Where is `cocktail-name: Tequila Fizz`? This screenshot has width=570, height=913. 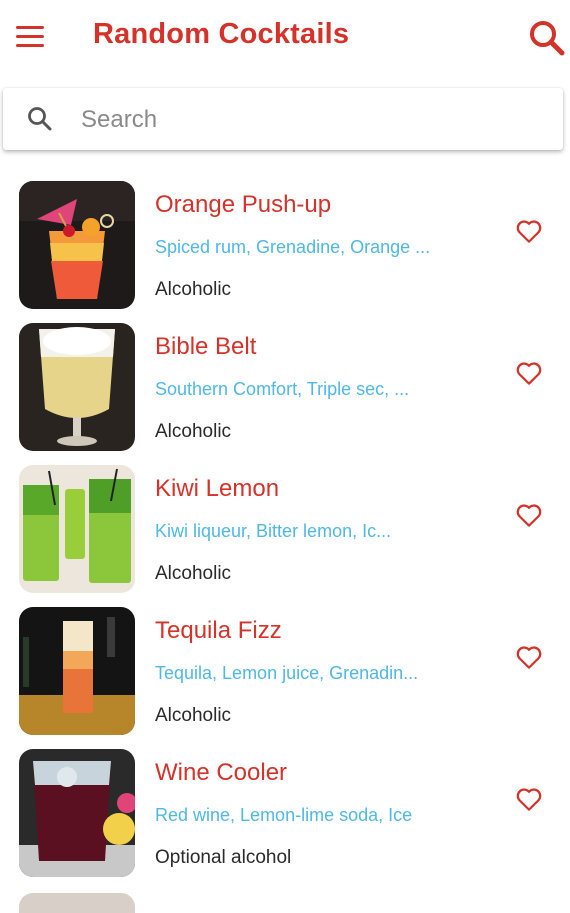
cocktail-name: Tequila Fizz is located at coordinates (218, 630).